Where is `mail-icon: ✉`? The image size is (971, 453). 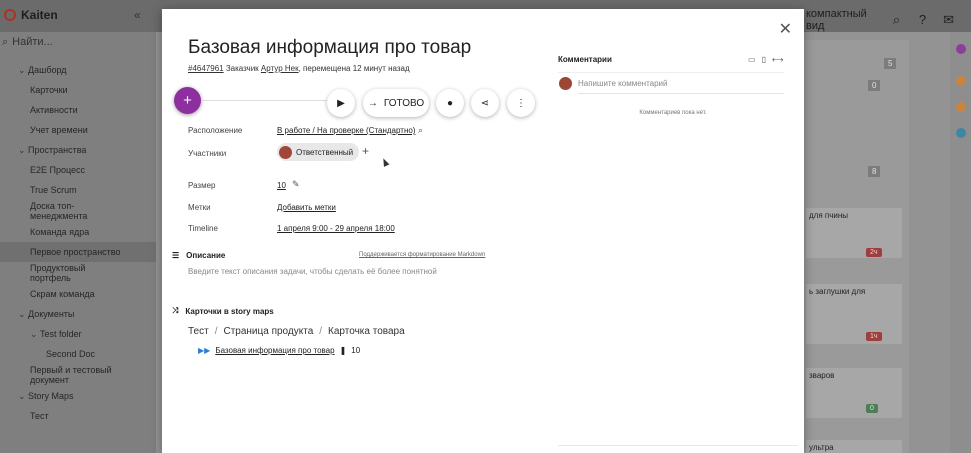
mail-icon: ✉ is located at coordinates (949, 20).